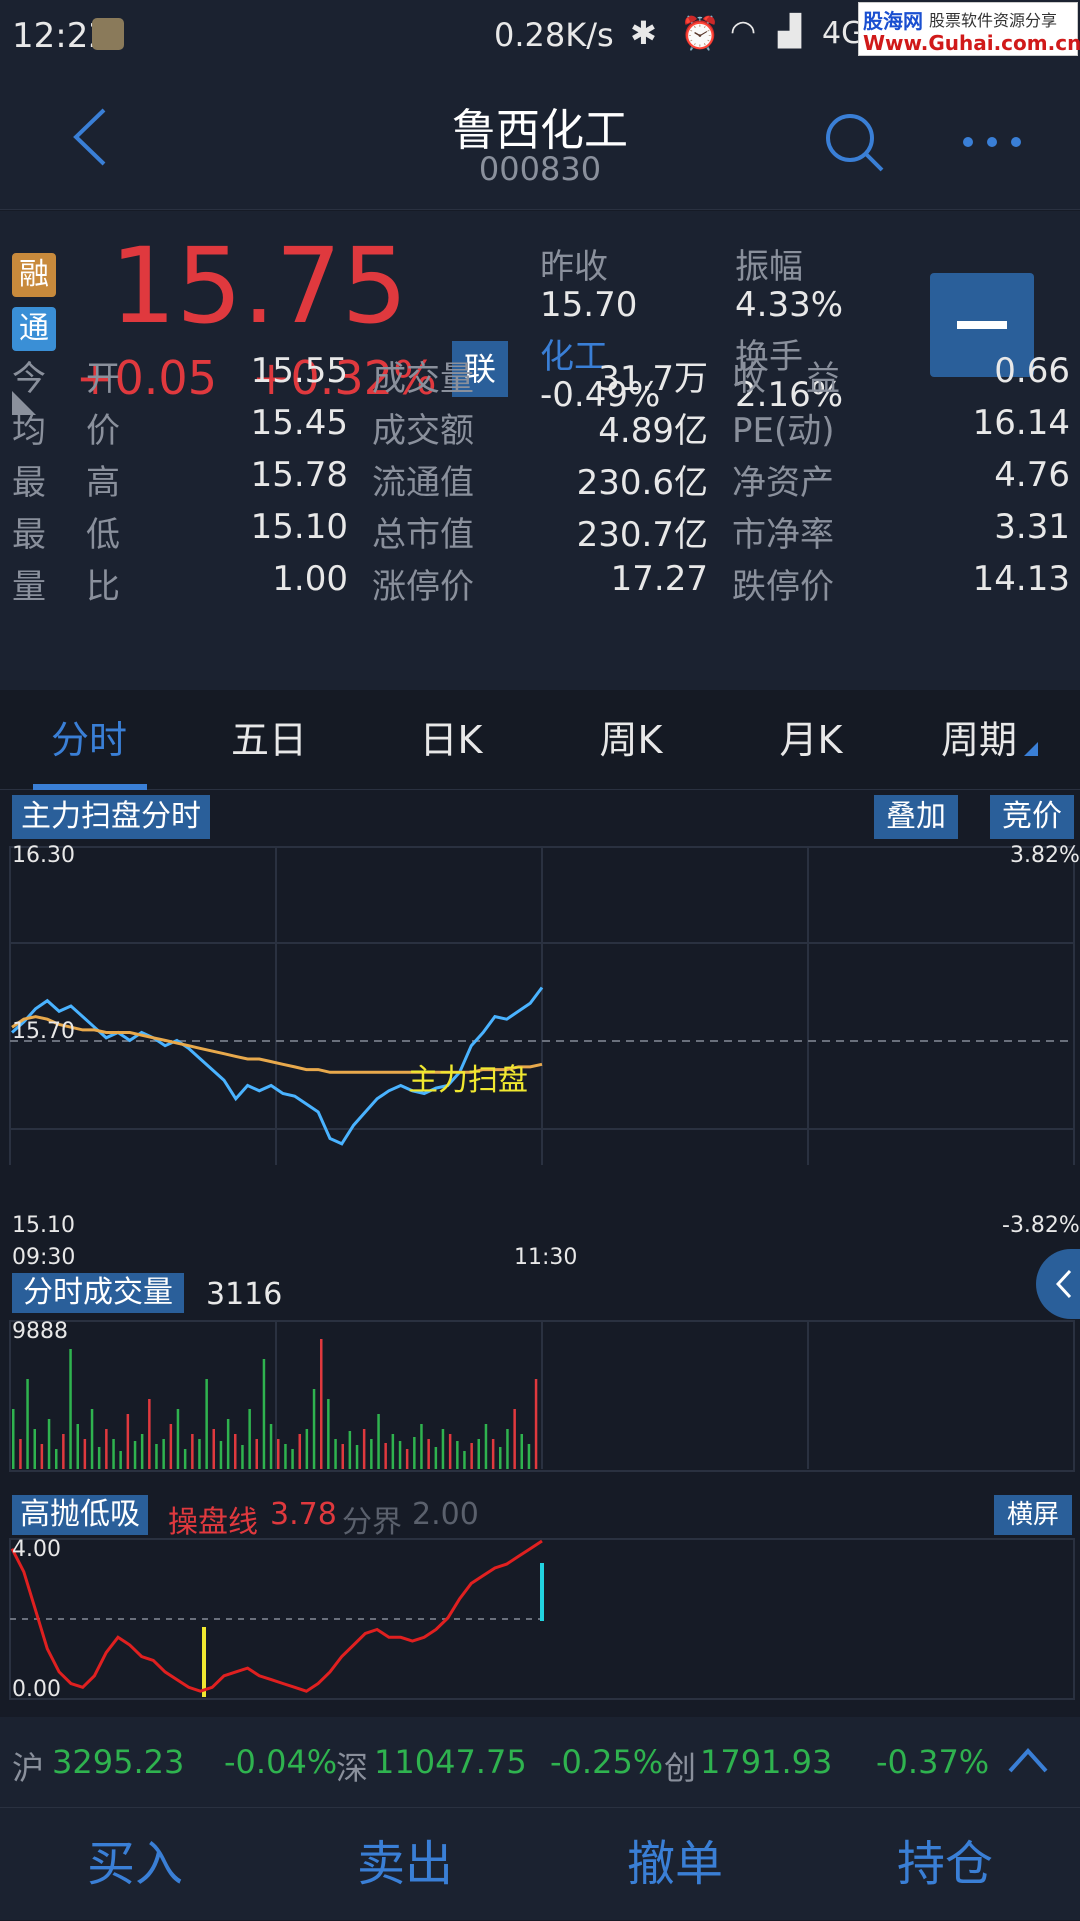  Describe the element at coordinates (979, 740) in the screenshot. I see `tab-period: 周期` at that location.